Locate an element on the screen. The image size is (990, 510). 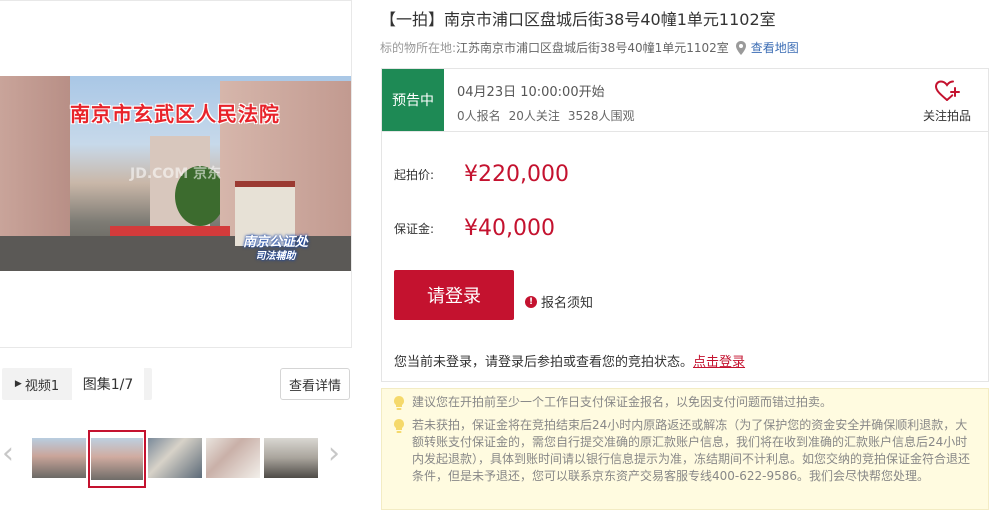
heart-plus-icon is located at coordinates (947, 90).